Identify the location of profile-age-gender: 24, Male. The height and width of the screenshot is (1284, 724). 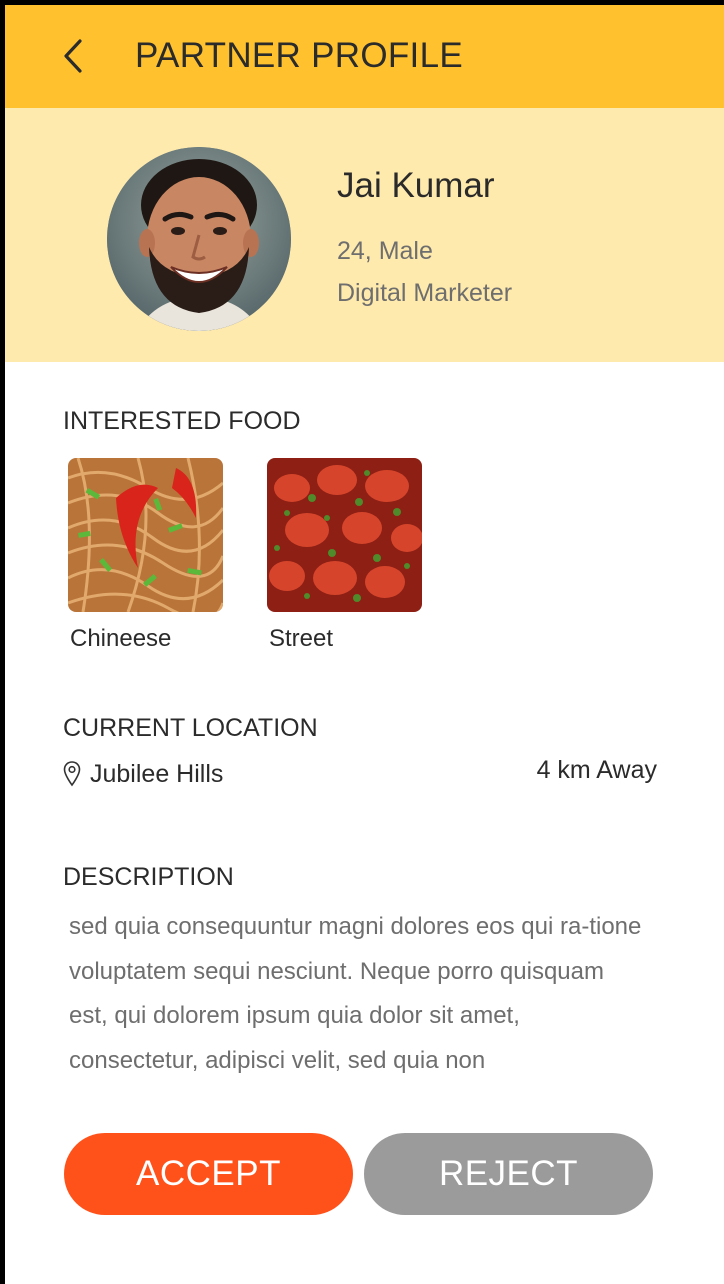
(385, 251).